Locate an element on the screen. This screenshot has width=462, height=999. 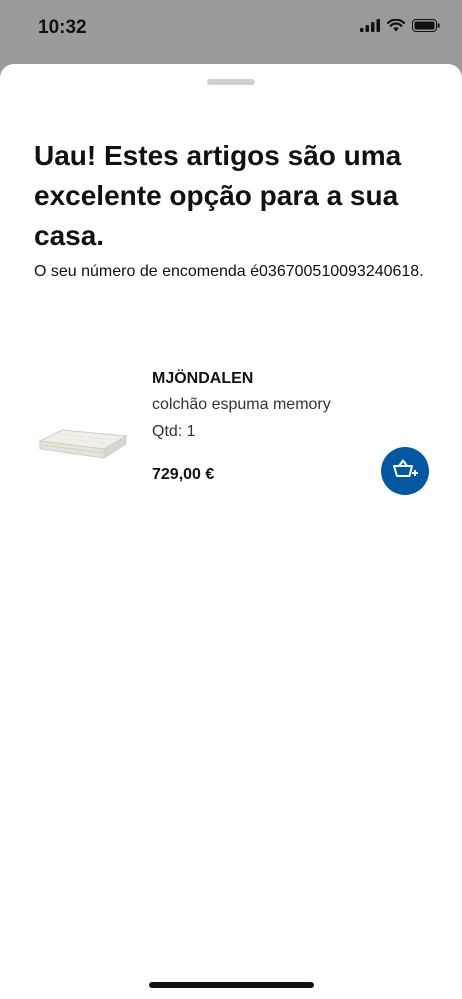
signal-icon is located at coordinates (370, 28).